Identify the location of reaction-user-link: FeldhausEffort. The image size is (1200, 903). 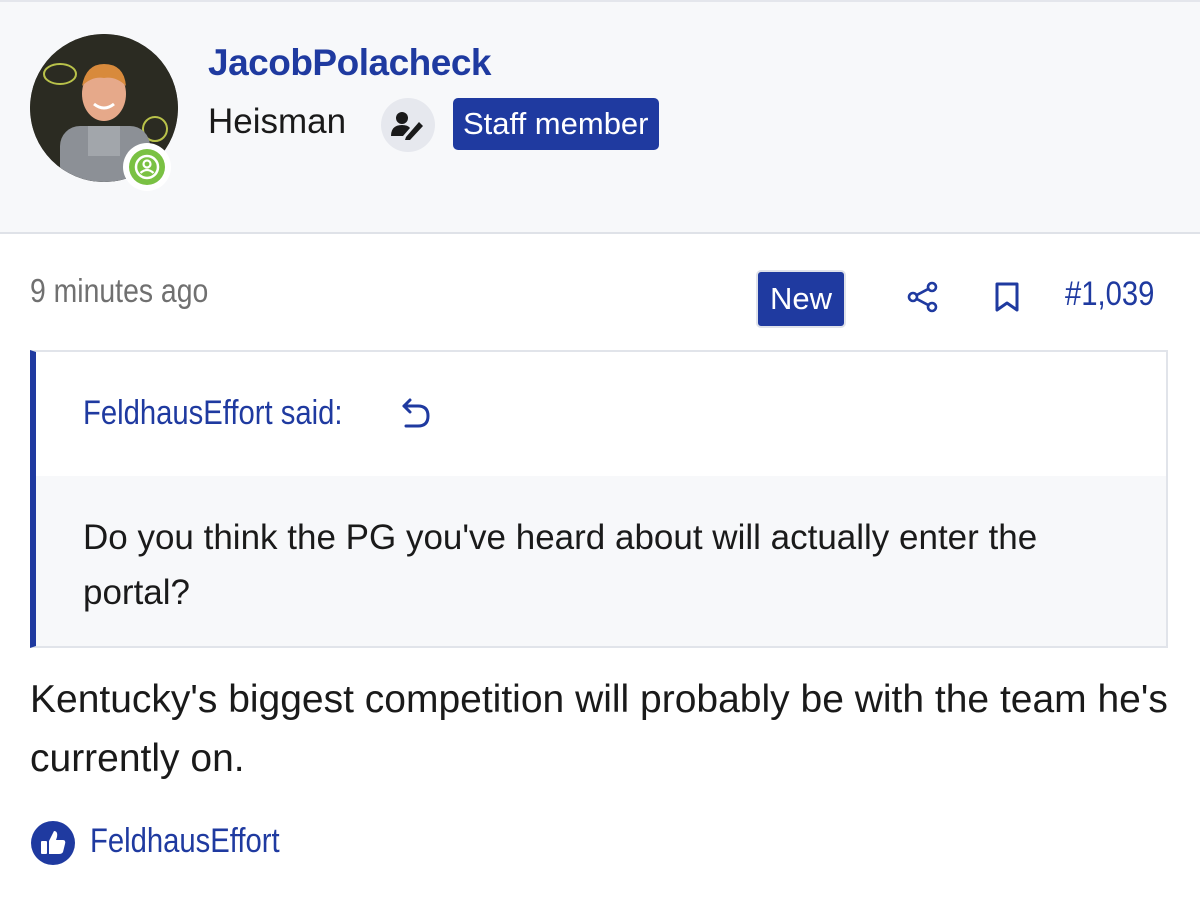
(185, 841).